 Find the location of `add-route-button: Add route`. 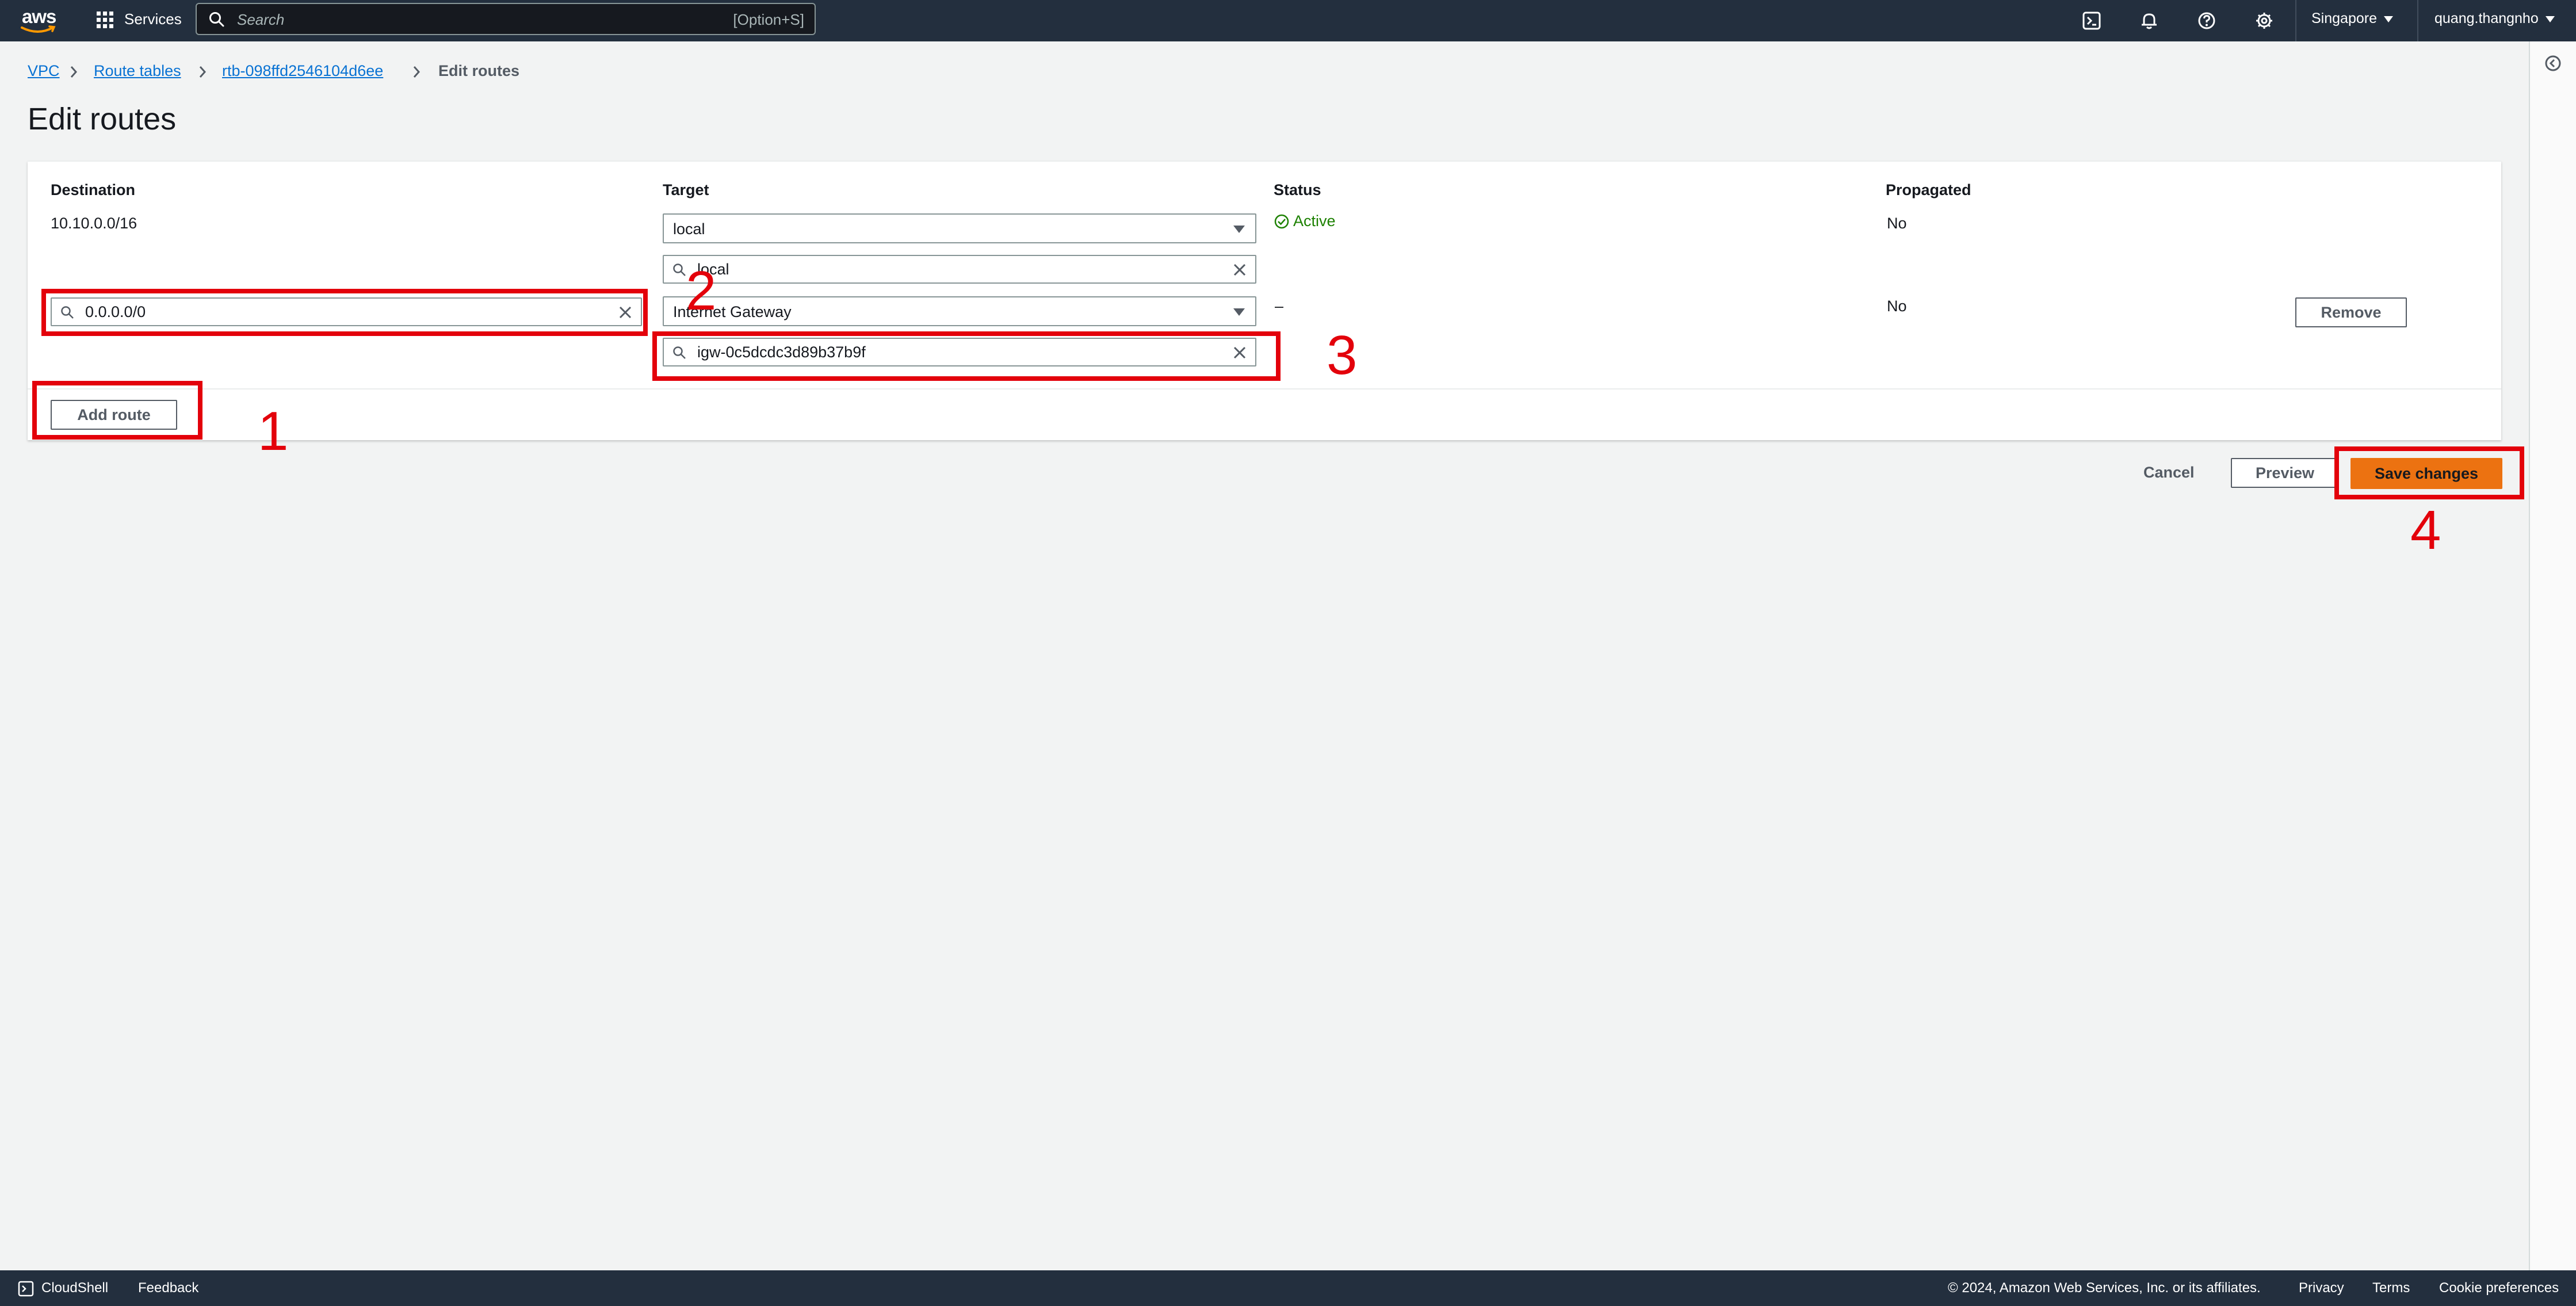

add-route-button: Add route is located at coordinates (114, 415).